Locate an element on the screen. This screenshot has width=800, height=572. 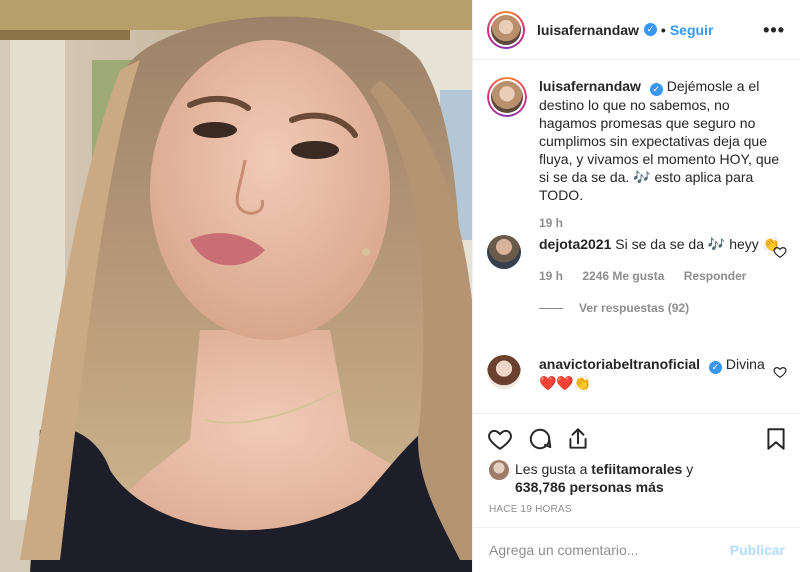
avatar-frame is located at coordinates (506, 29).